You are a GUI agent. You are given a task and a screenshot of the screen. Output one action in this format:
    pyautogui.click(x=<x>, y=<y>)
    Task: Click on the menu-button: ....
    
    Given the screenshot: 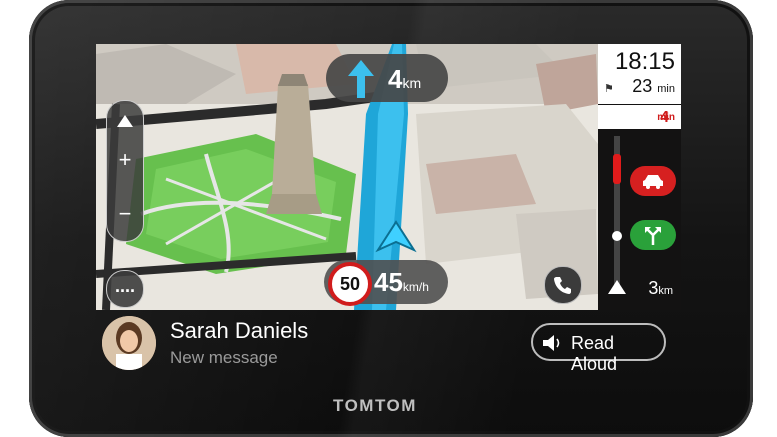 What is the action you would take?
    pyautogui.click(x=125, y=289)
    